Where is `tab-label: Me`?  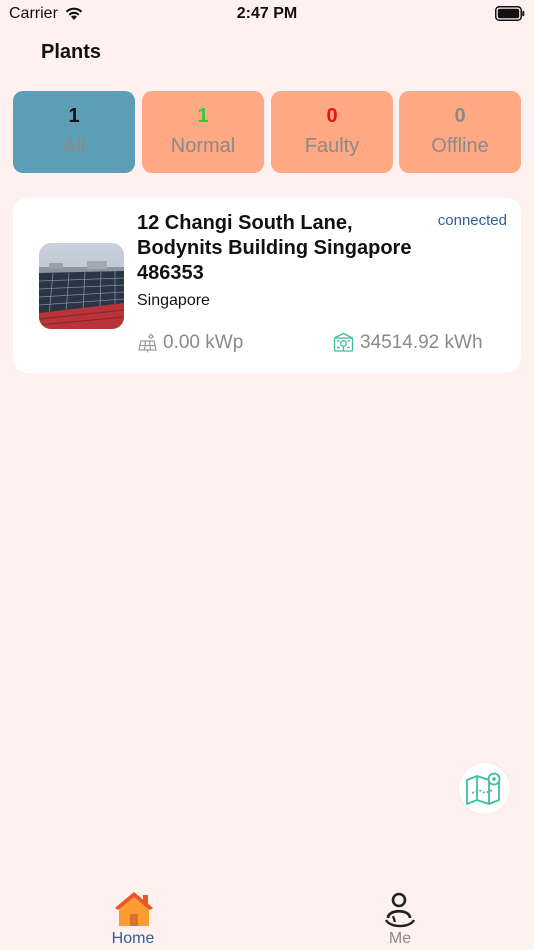
tab-label: Me is located at coordinates (400, 938).